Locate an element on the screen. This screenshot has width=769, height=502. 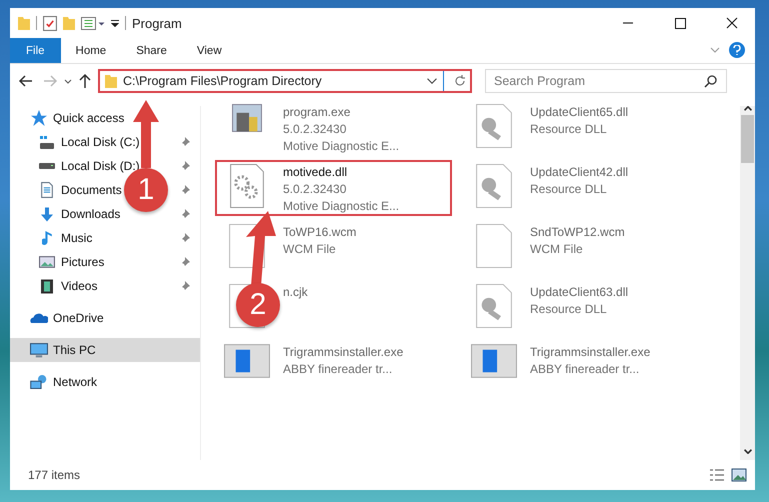
file-name: ToWP16.wcm is located at coordinates (319, 232).